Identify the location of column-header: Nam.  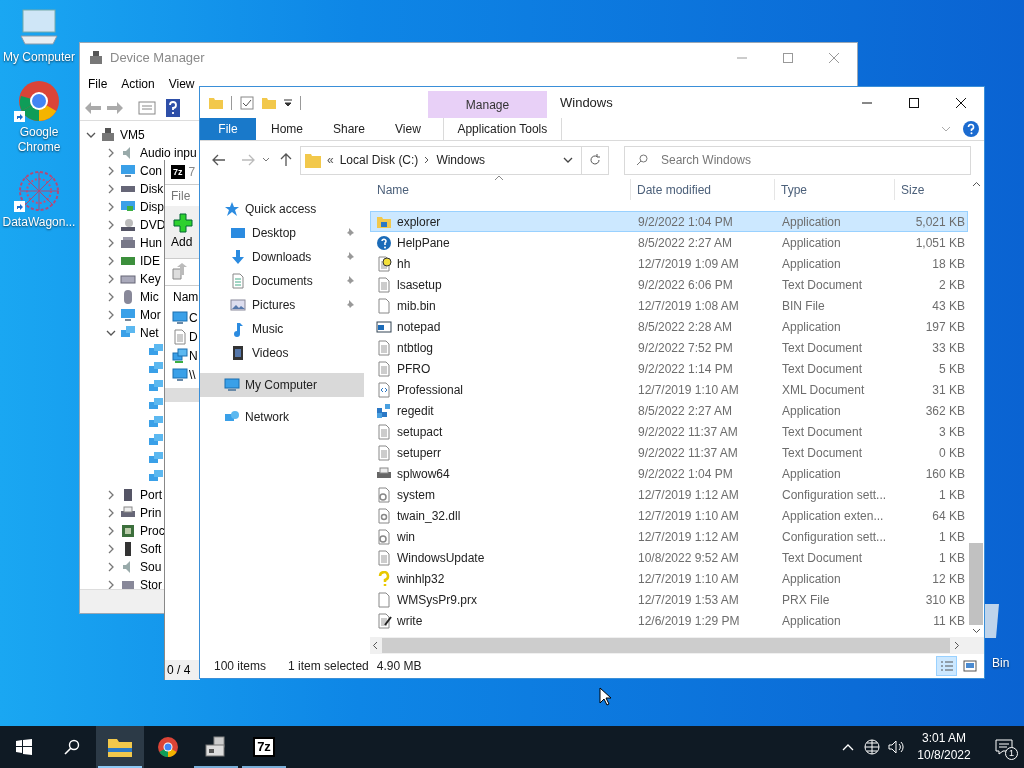
(182, 297).